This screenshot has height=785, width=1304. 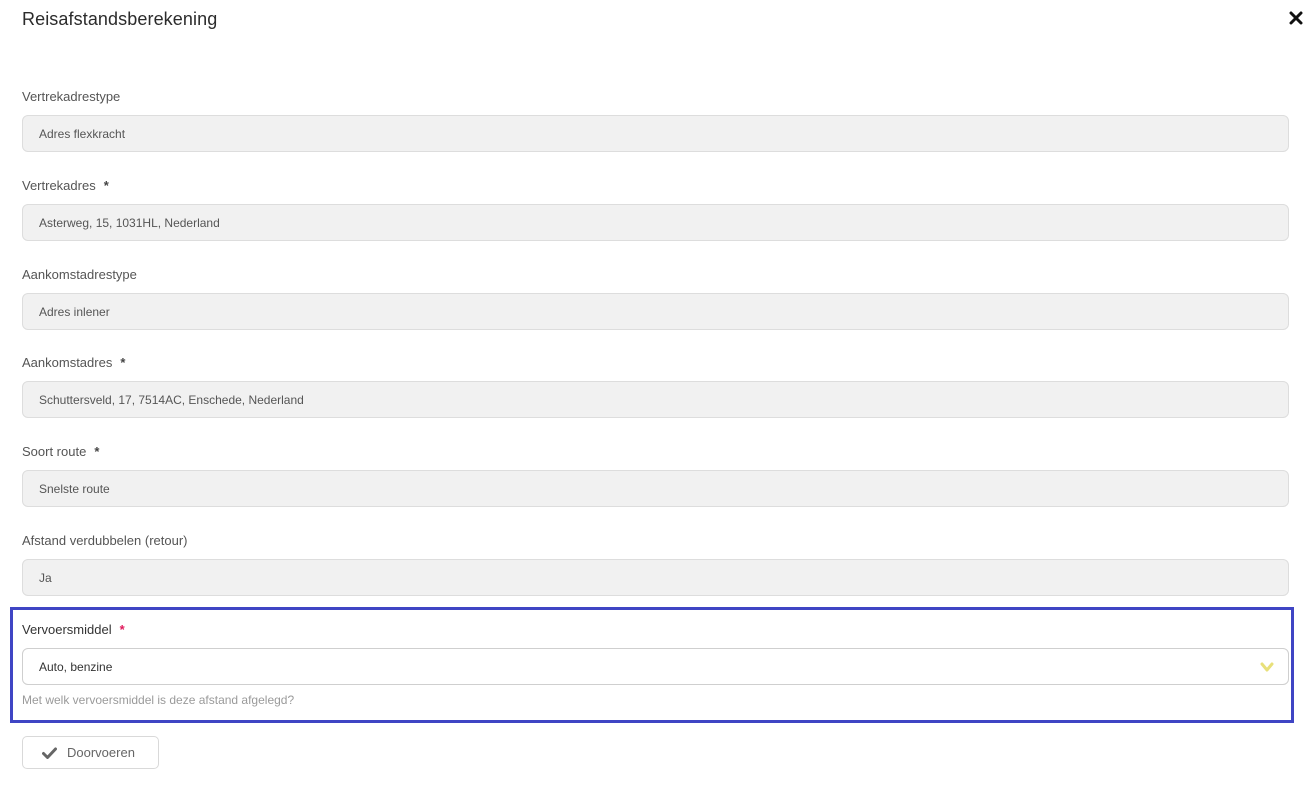 What do you see at coordinates (655, 133) in the screenshot?
I see `vertrekadrestype-input: Adres flexkracht` at bounding box center [655, 133].